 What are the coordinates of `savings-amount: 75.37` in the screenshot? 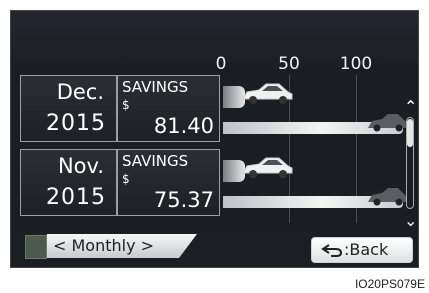 It's located at (183, 200).